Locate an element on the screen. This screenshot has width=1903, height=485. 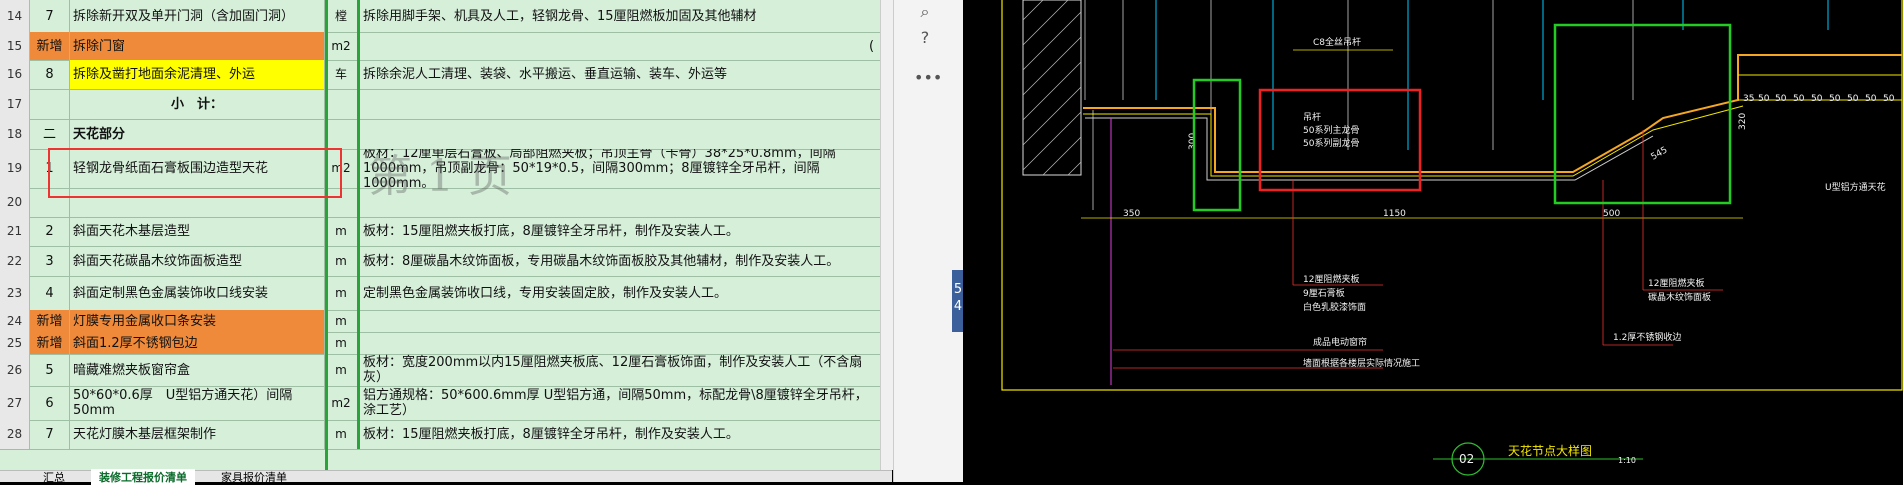
table-row: 25 新增 斜面1.2厚不锈钢包边 m is located at coordinates (440, 343).